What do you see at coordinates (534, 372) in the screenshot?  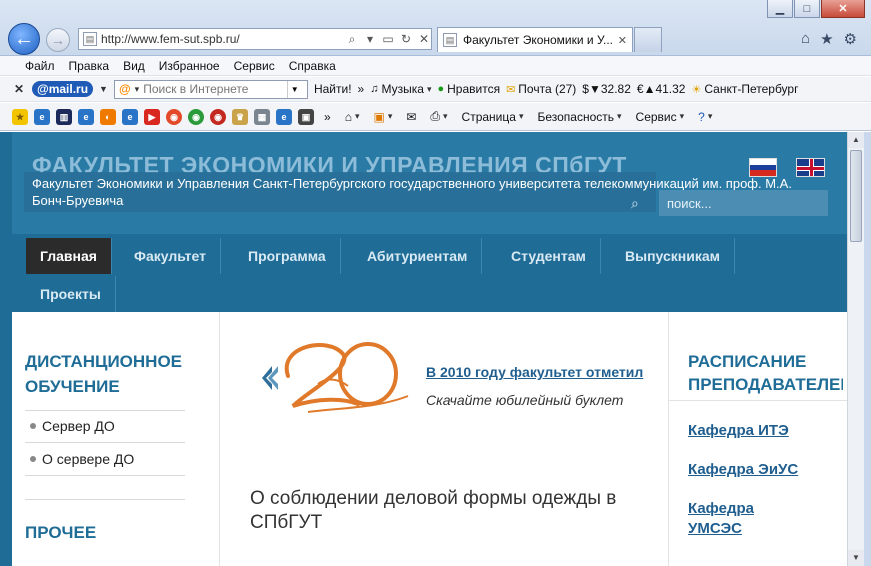 I see `news-link: В 2010 году факультет отметил` at bounding box center [534, 372].